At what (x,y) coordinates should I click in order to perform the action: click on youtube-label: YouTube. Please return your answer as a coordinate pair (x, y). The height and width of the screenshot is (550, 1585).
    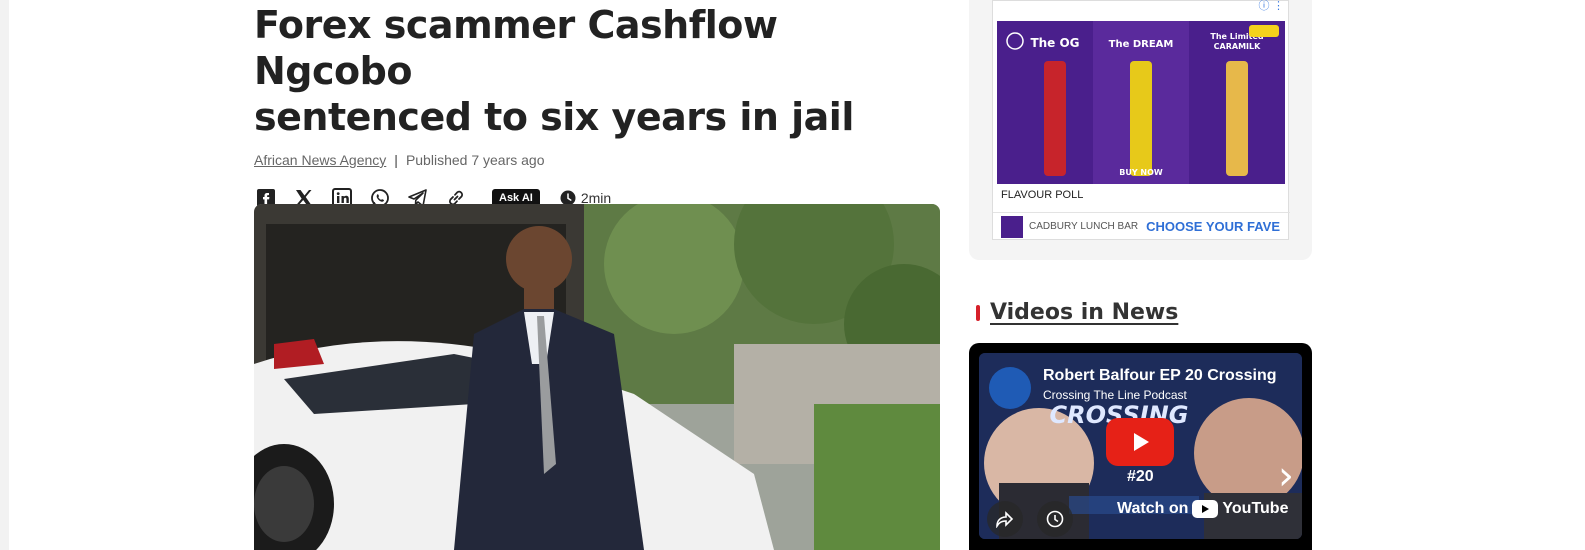
    Looking at the image, I should click on (1255, 508).